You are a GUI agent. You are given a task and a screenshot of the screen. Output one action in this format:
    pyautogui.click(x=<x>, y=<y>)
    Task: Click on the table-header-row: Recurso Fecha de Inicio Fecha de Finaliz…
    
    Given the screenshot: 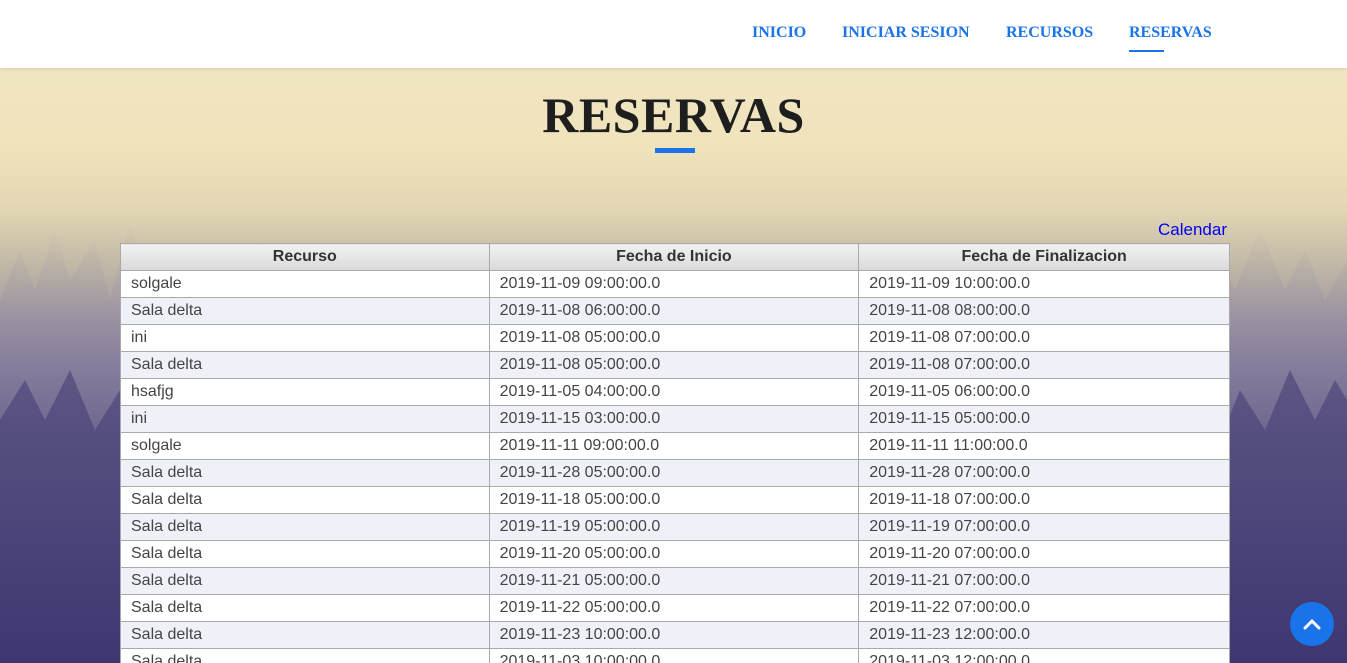 What is the action you would take?
    pyautogui.click(x=675, y=257)
    